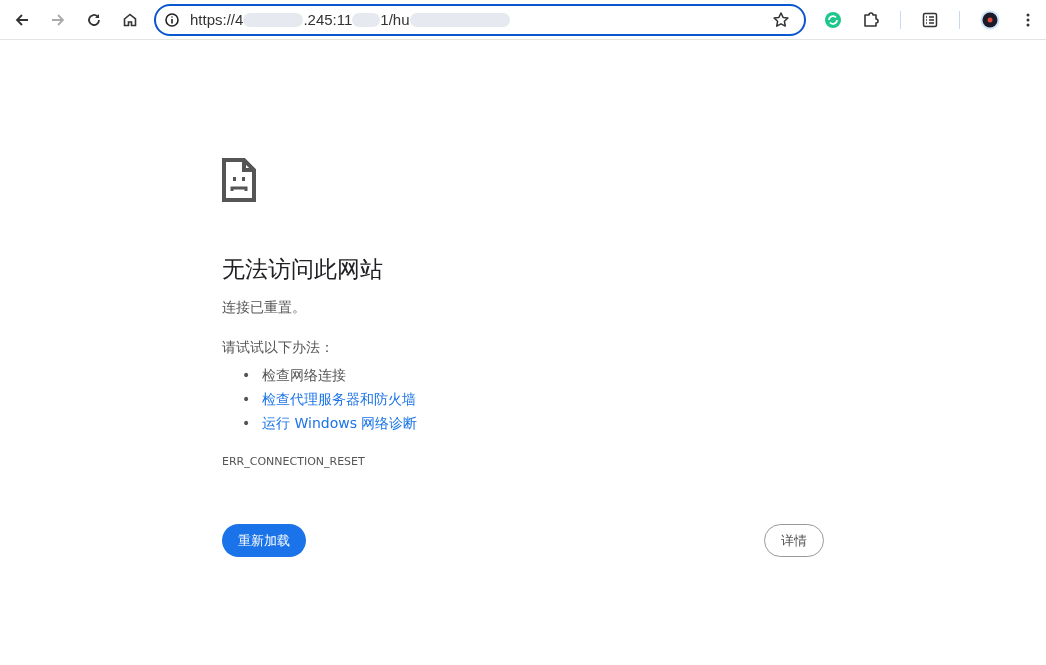  I want to click on sad-page-icon, so click(239, 180).